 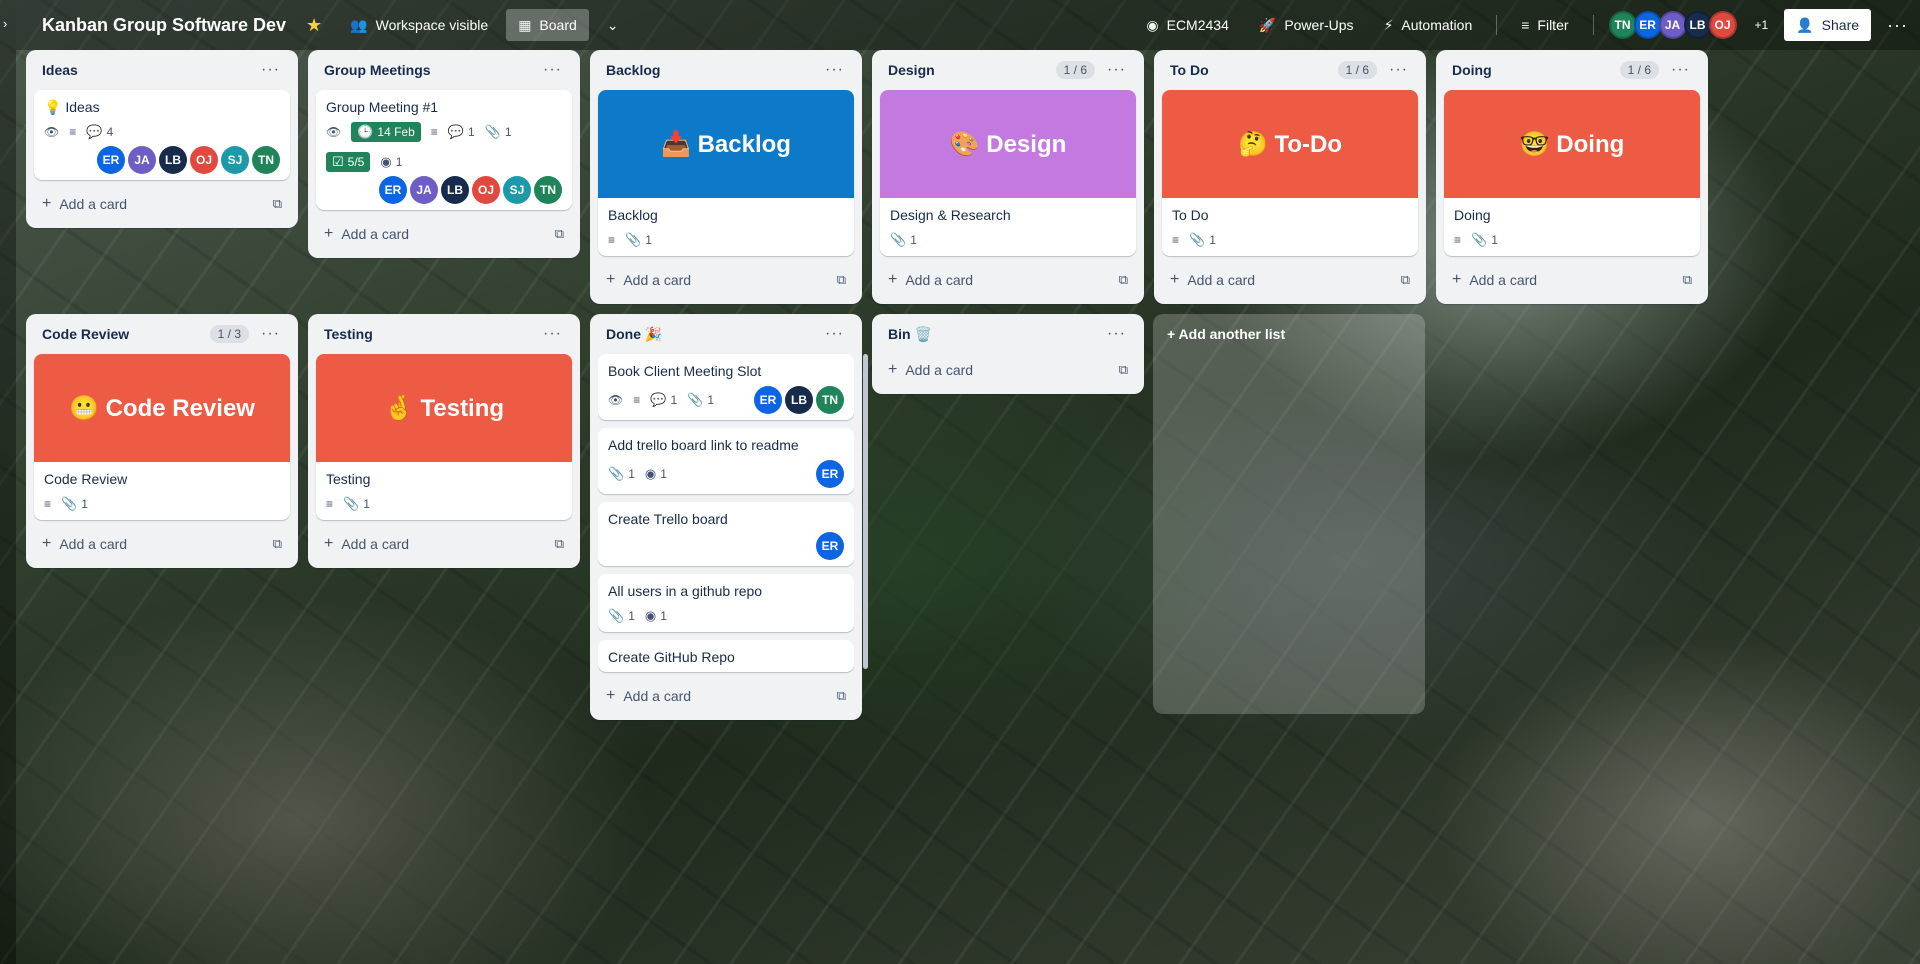 I want to click on due-date-badge: 🕒 14 Feb, so click(x=386, y=132).